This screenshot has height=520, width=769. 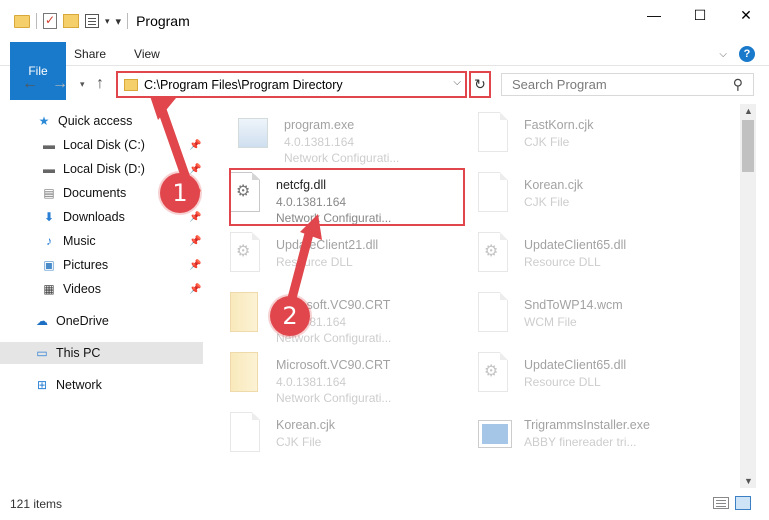 I want to click on downloads-icon: ⬇, so click(x=49, y=217).